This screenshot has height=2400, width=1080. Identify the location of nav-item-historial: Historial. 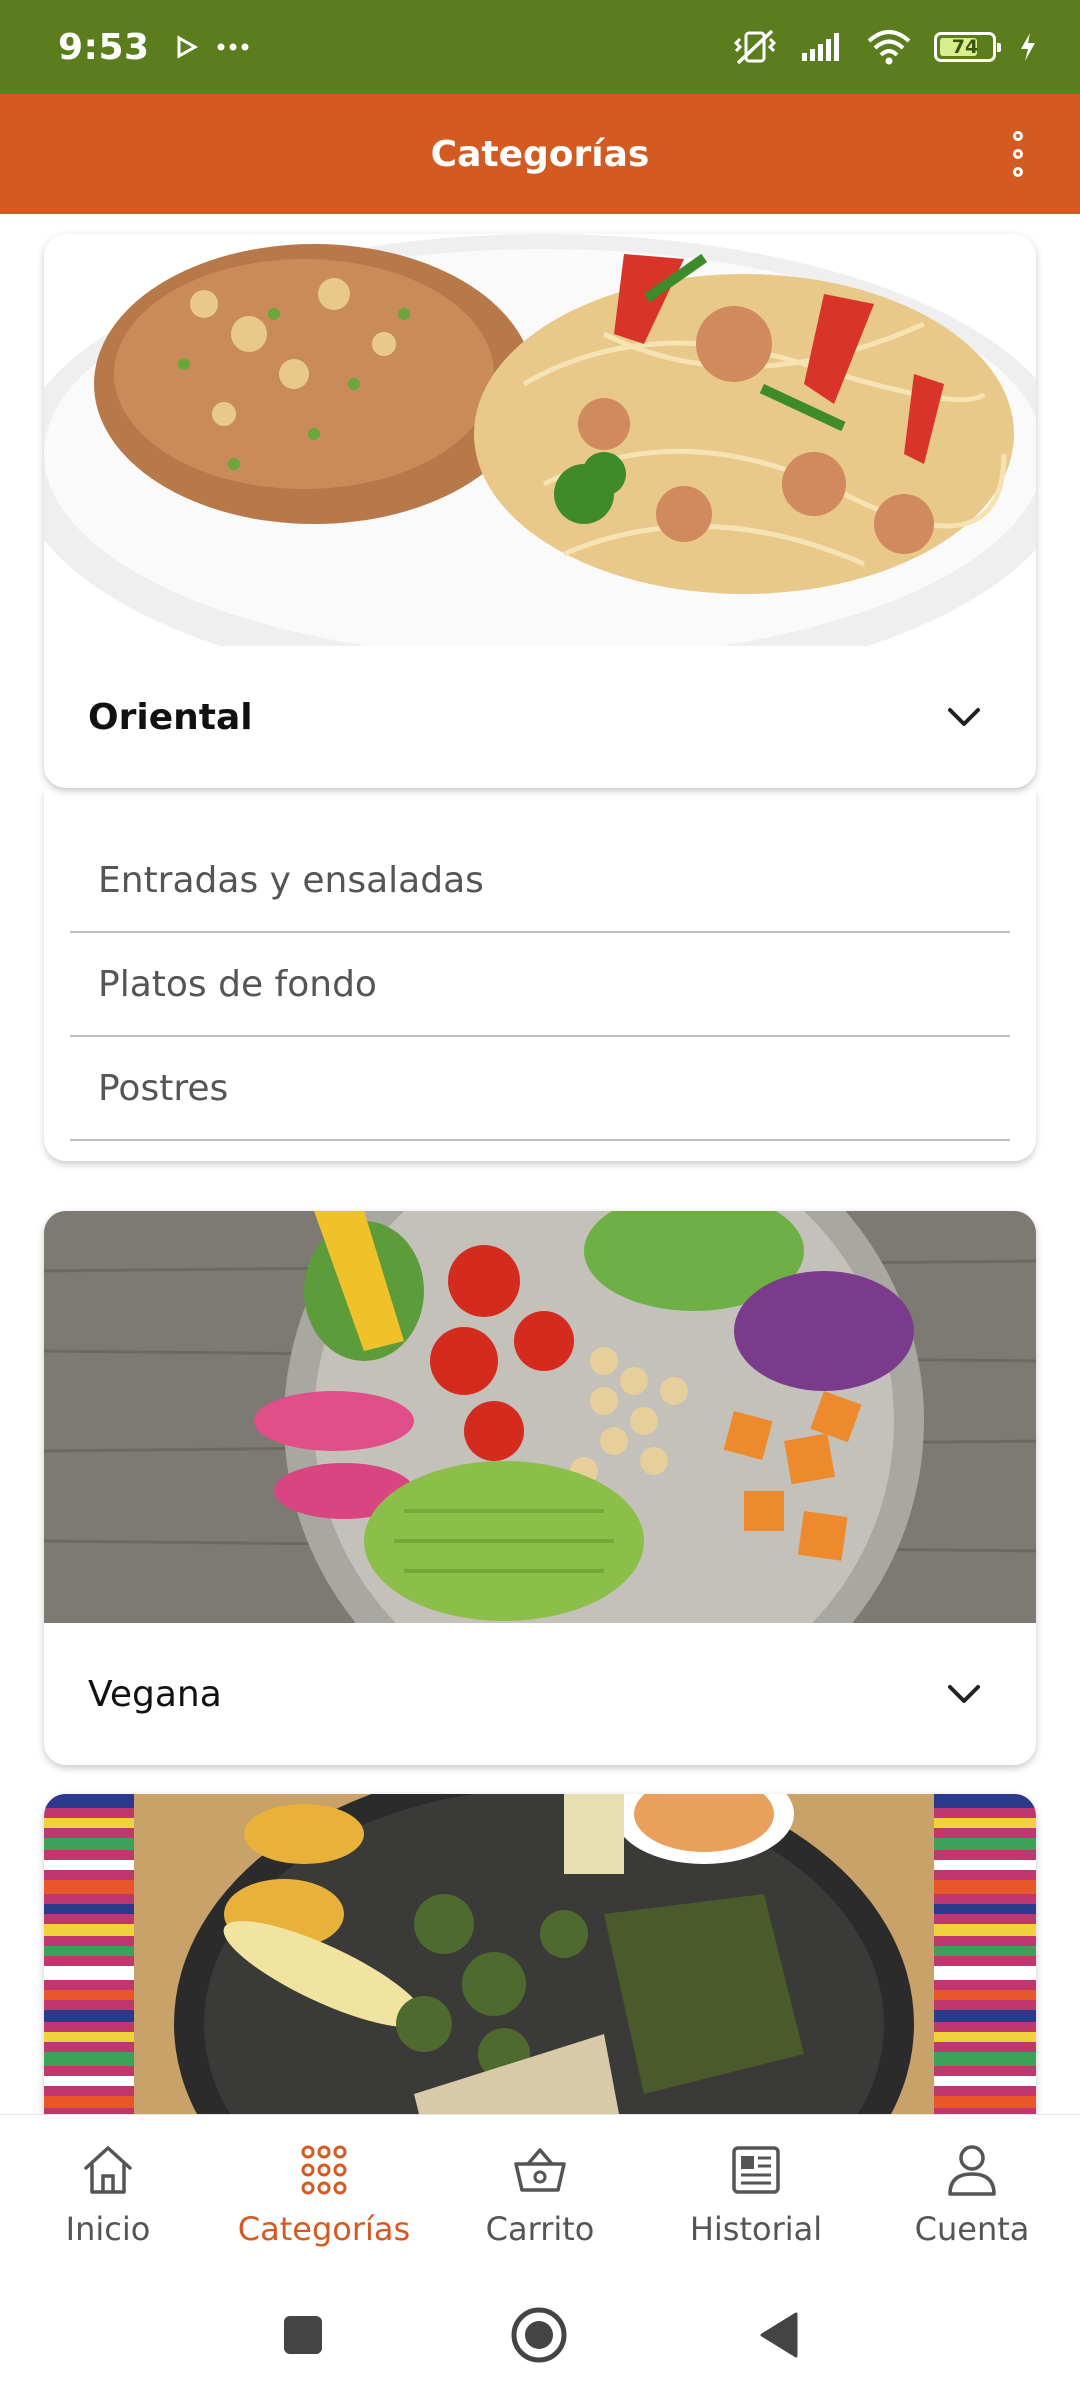
(756, 2193).